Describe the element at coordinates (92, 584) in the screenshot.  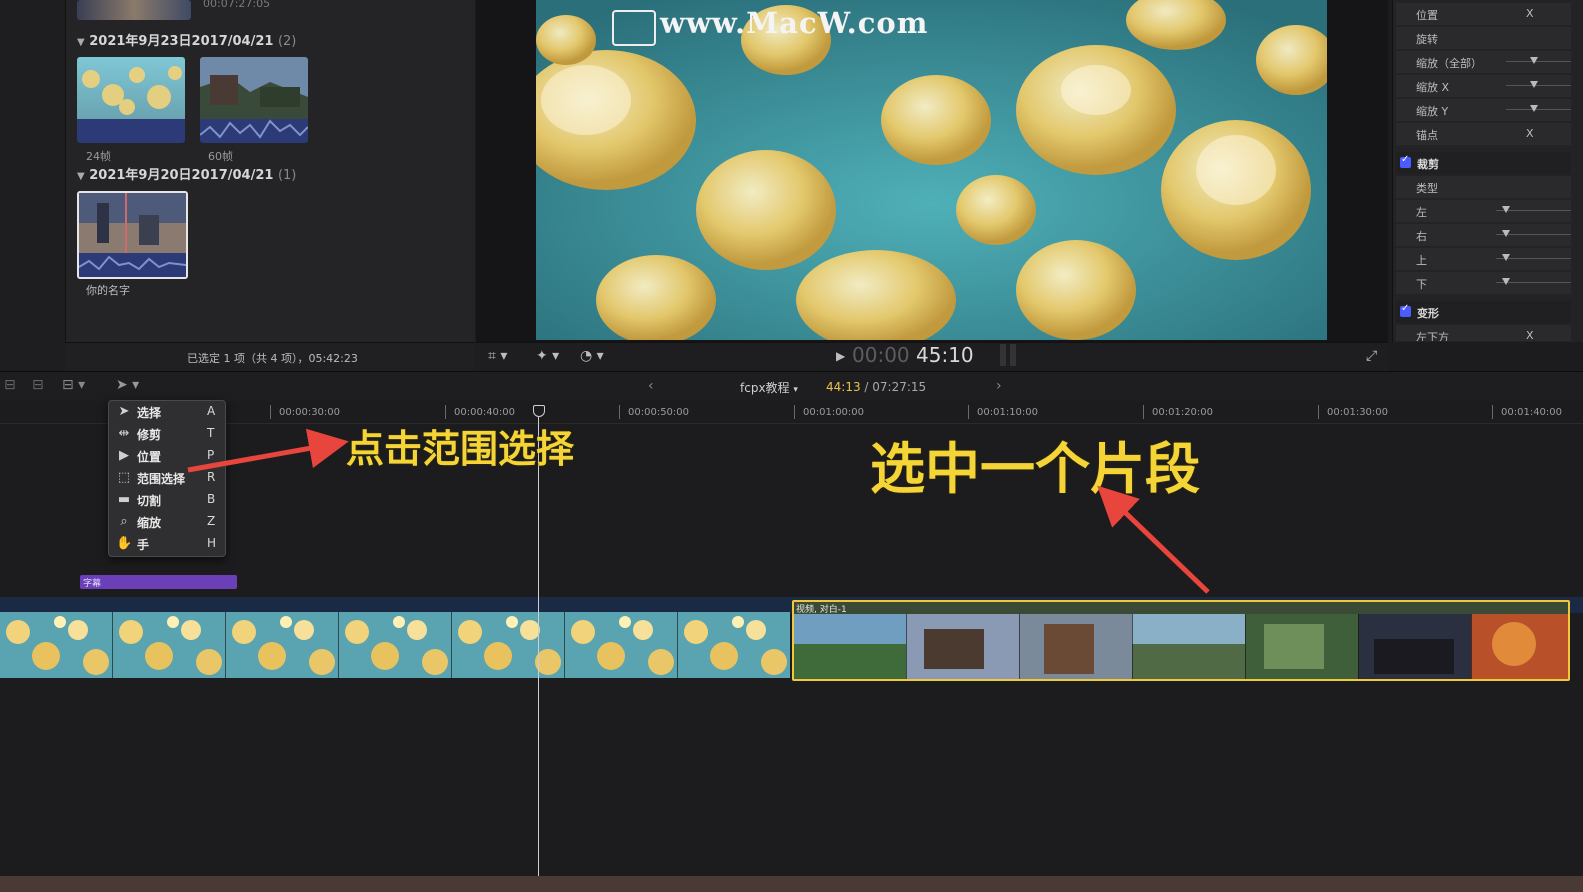
I see `caption-label: 字幕` at that location.